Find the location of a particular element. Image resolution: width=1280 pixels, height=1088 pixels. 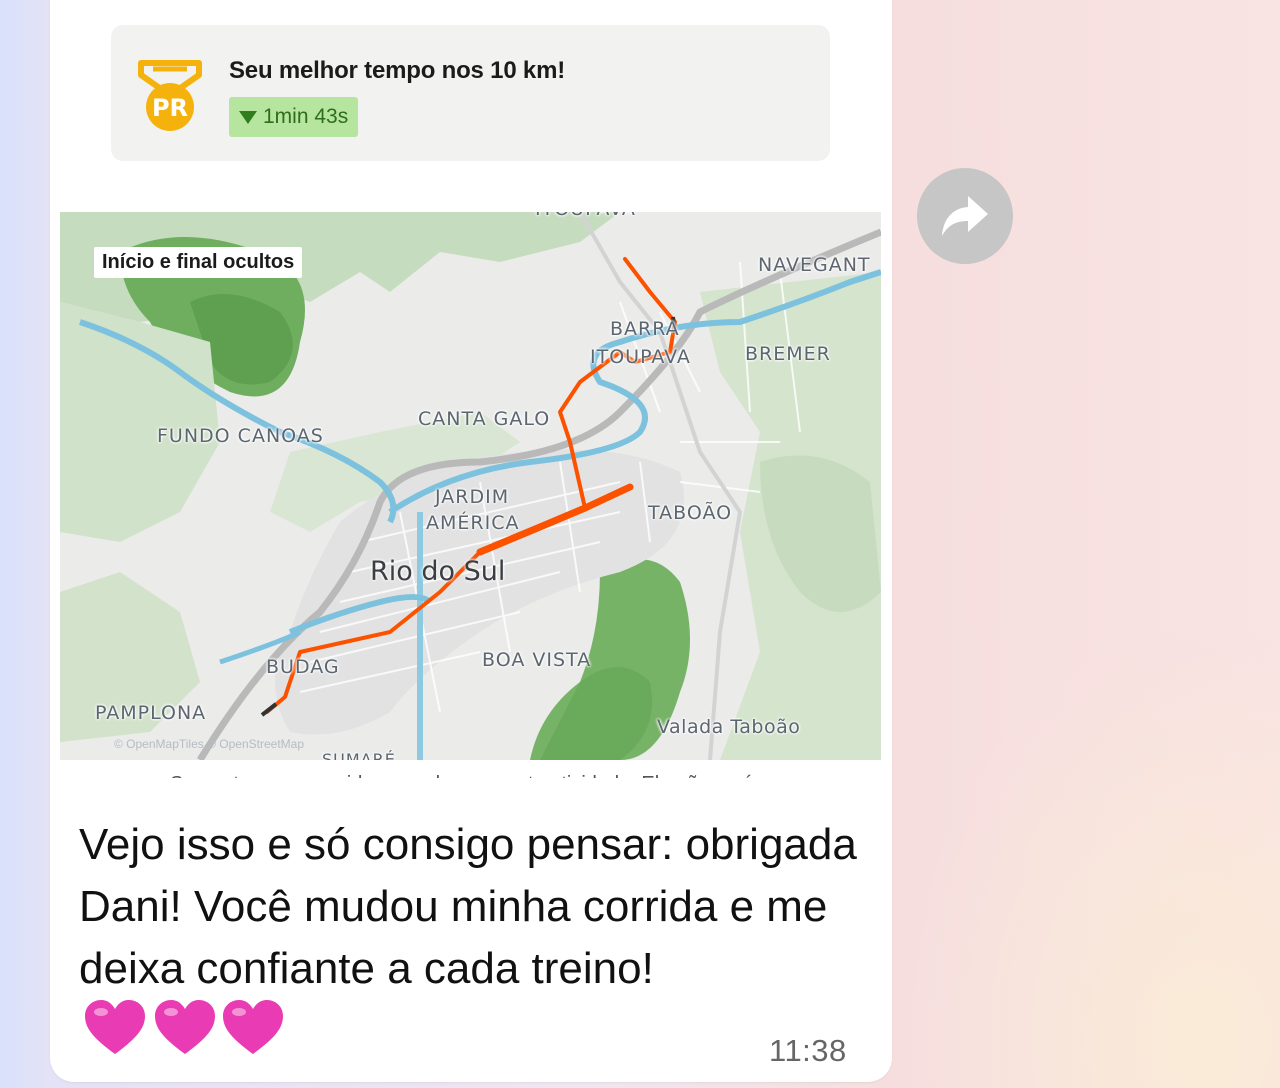

pr-improvement-badge: 1min 43s is located at coordinates (294, 117).